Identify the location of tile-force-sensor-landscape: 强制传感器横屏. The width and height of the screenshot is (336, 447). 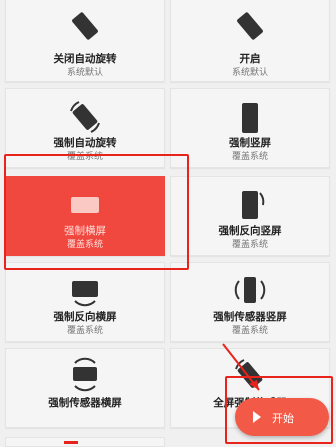
(85, 388).